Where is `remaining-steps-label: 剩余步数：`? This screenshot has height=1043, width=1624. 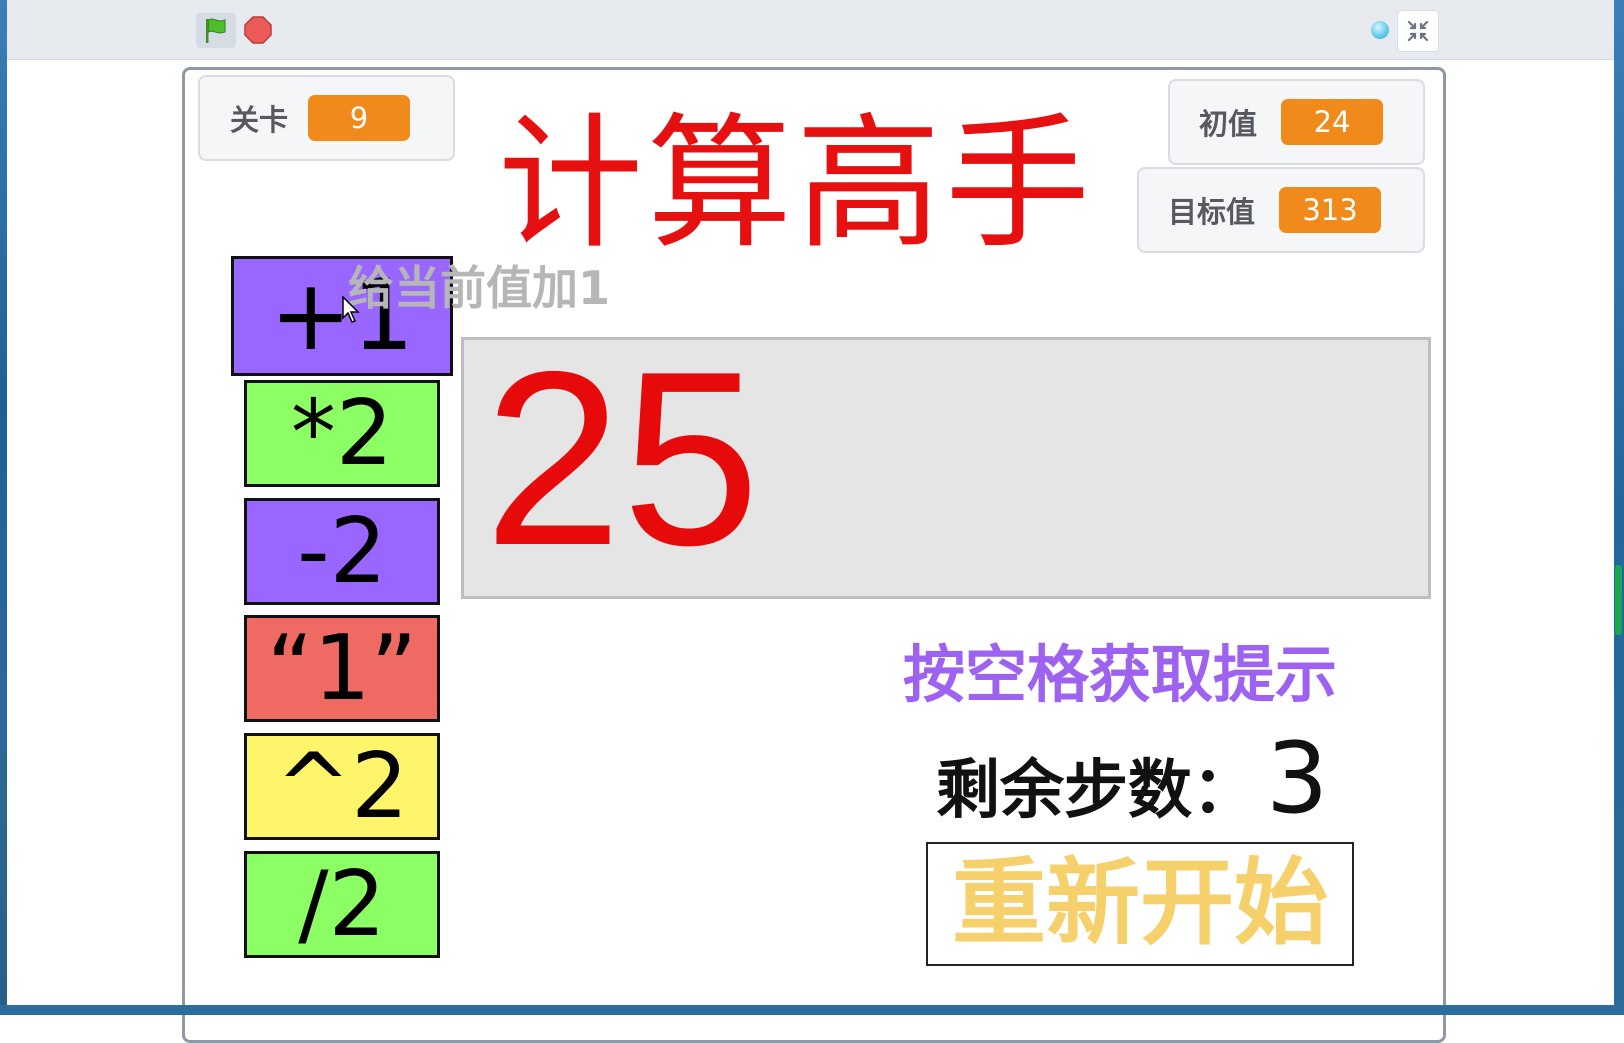 remaining-steps-label: 剩余步数： is located at coordinates (1096, 791).